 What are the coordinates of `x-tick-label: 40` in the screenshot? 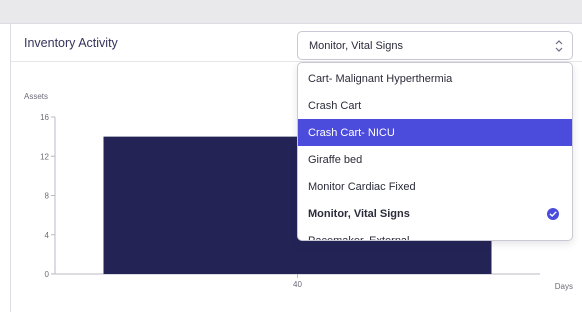 It's located at (297, 284).